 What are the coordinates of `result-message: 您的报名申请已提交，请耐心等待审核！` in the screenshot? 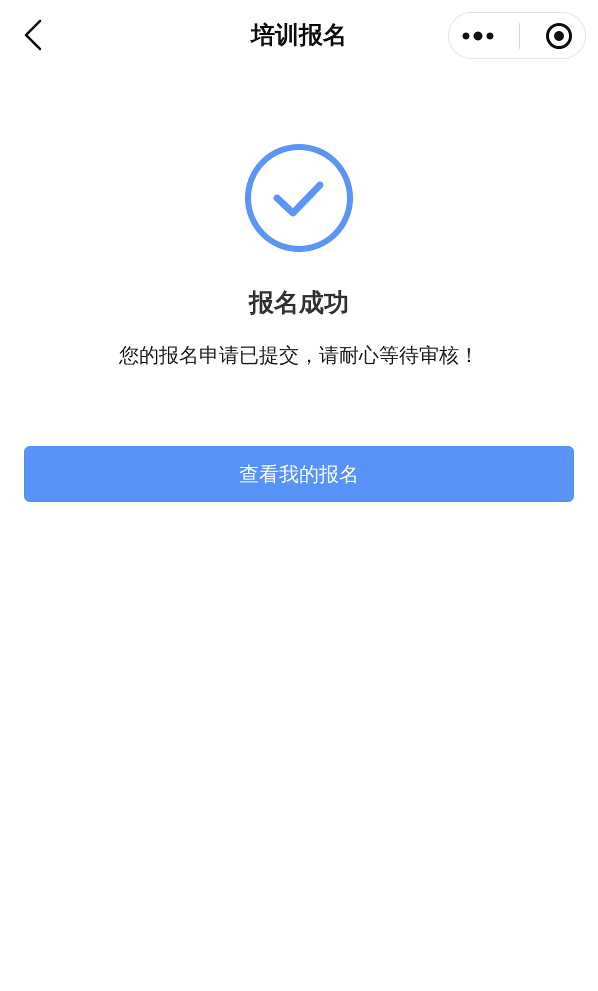 It's located at (299, 355).